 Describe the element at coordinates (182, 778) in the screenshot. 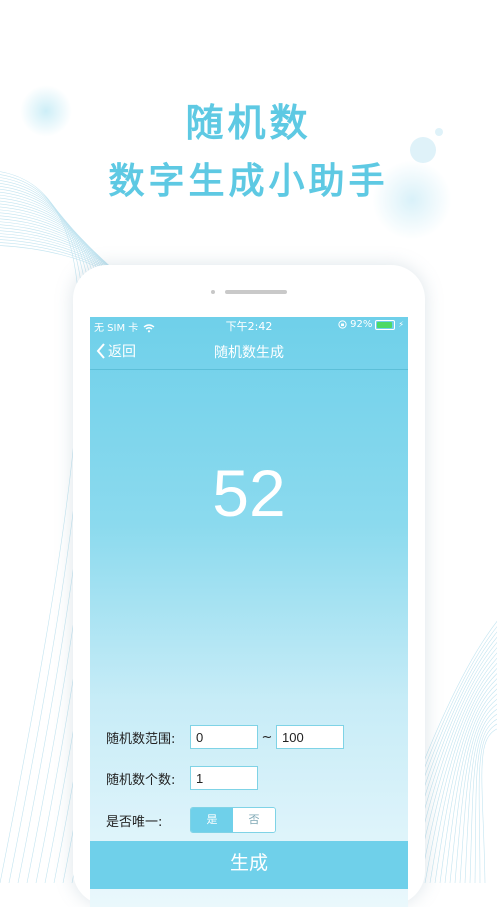

I see `count-row: 随机数个数:` at that location.